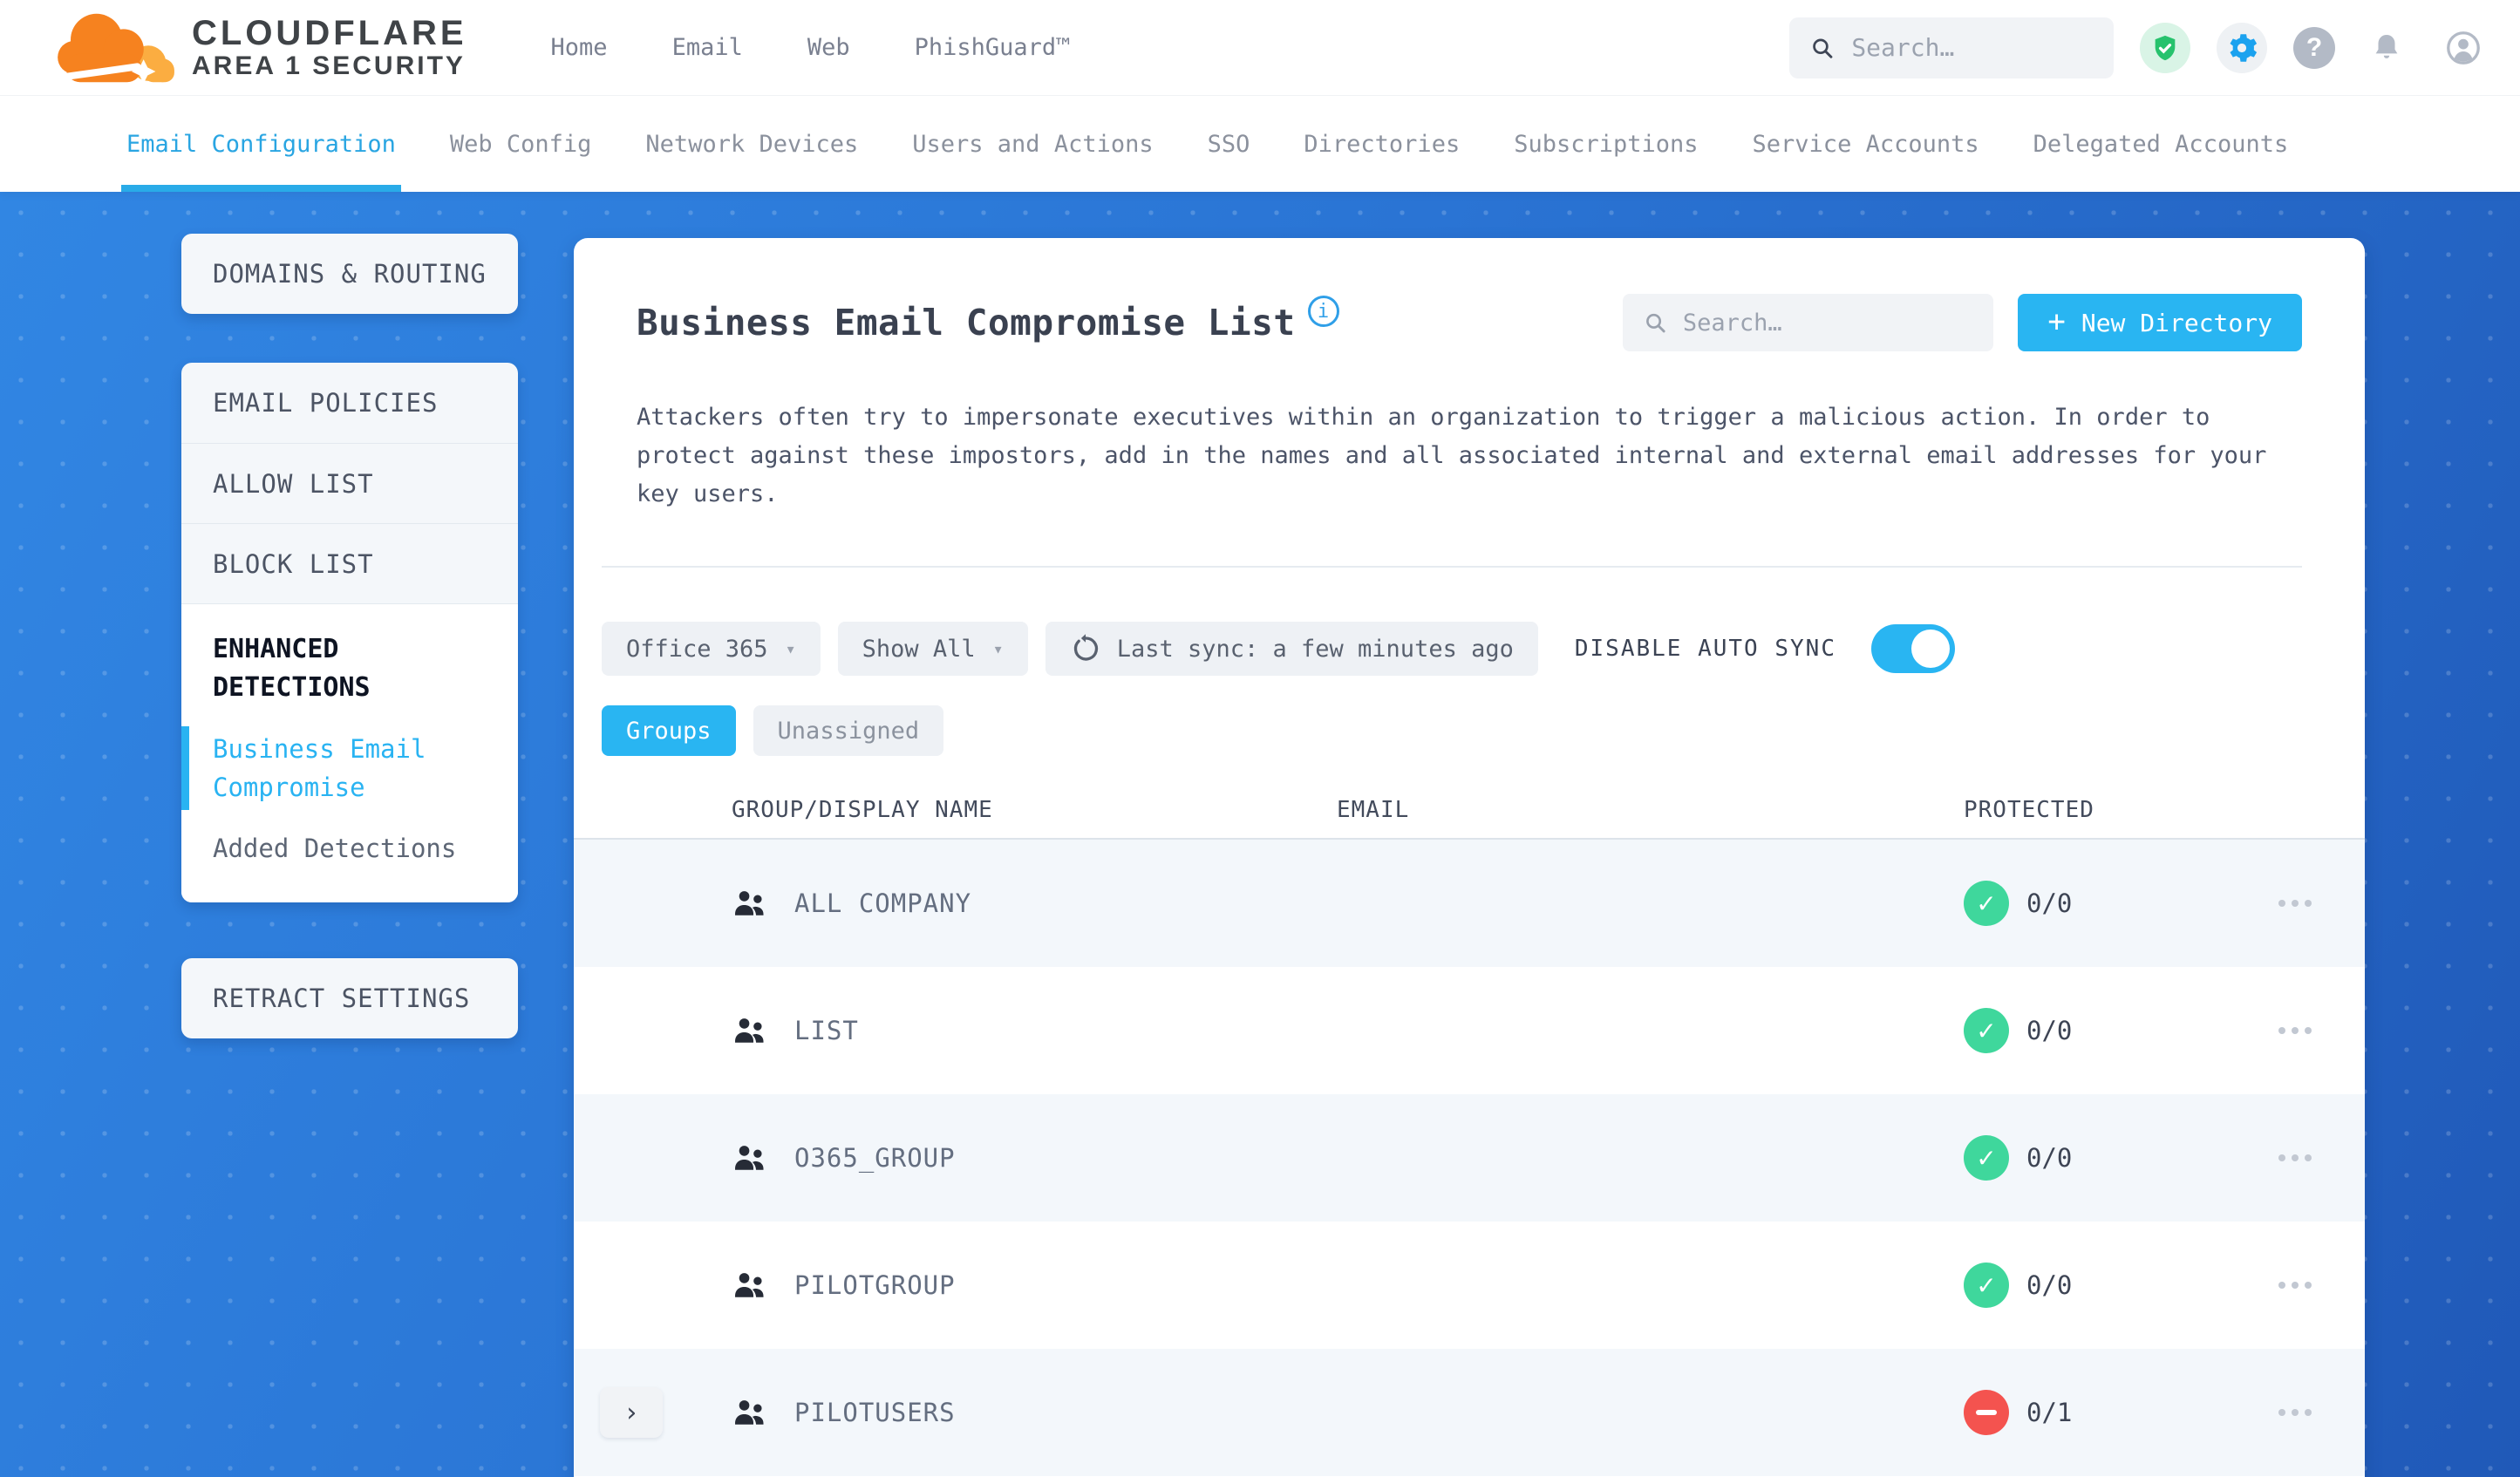 This screenshot has height=1477, width=2520. Describe the element at coordinates (2463, 48) in the screenshot. I see `account-button` at that location.